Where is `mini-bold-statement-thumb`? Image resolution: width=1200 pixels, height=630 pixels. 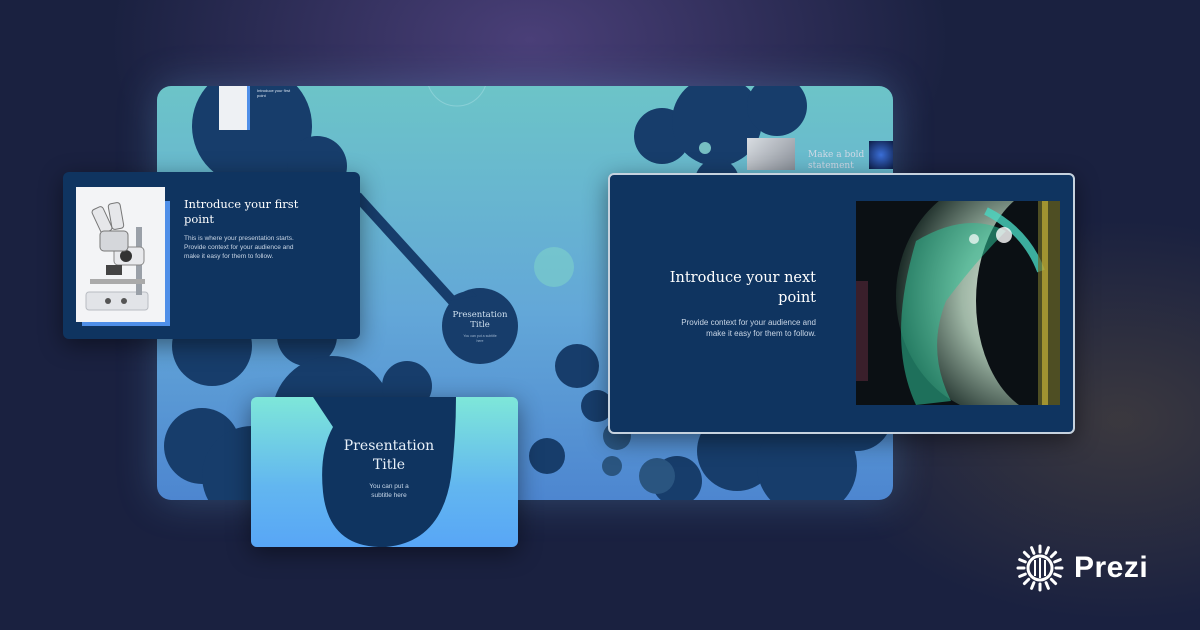
mini-bold-statement-thumb is located at coordinates (771, 154).